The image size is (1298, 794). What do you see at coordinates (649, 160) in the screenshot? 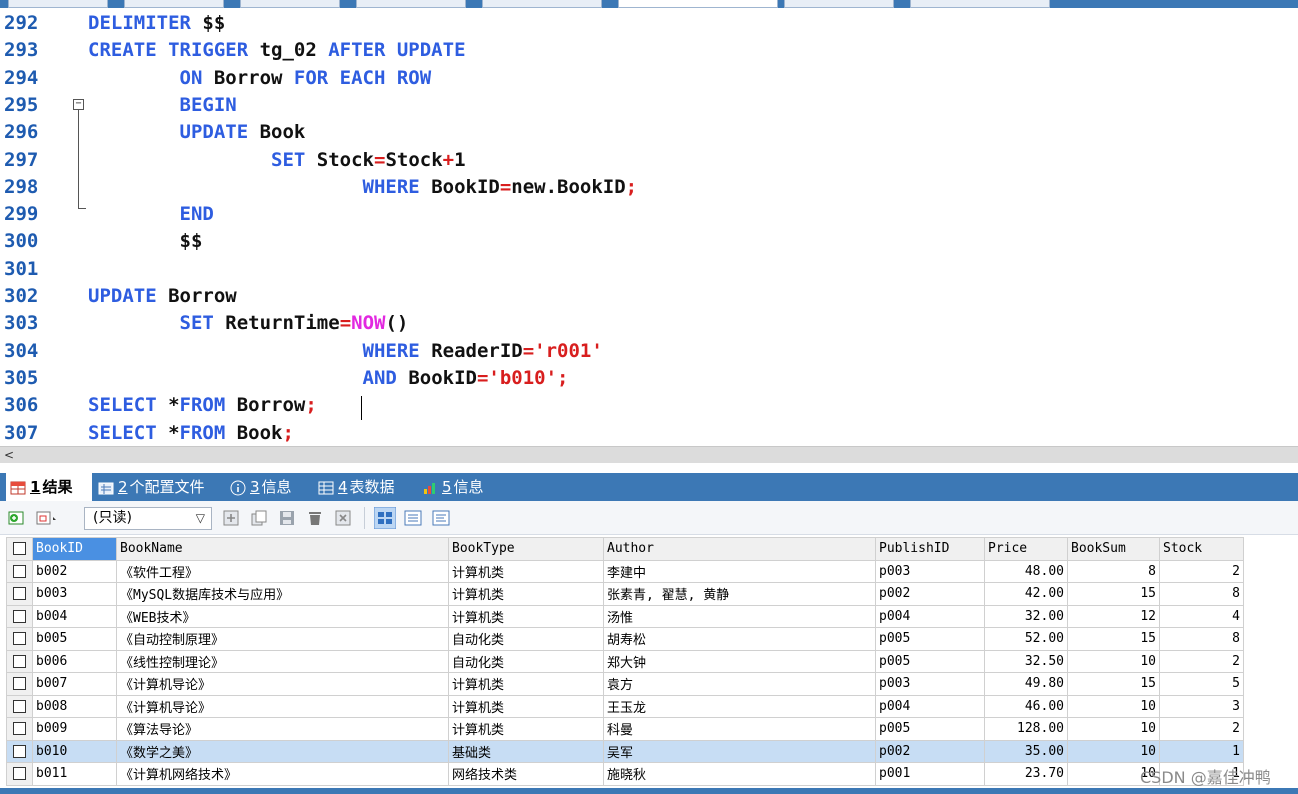
I see `code-line: 297 SET Stock=Stock+1` at bounding box center [649, 160].